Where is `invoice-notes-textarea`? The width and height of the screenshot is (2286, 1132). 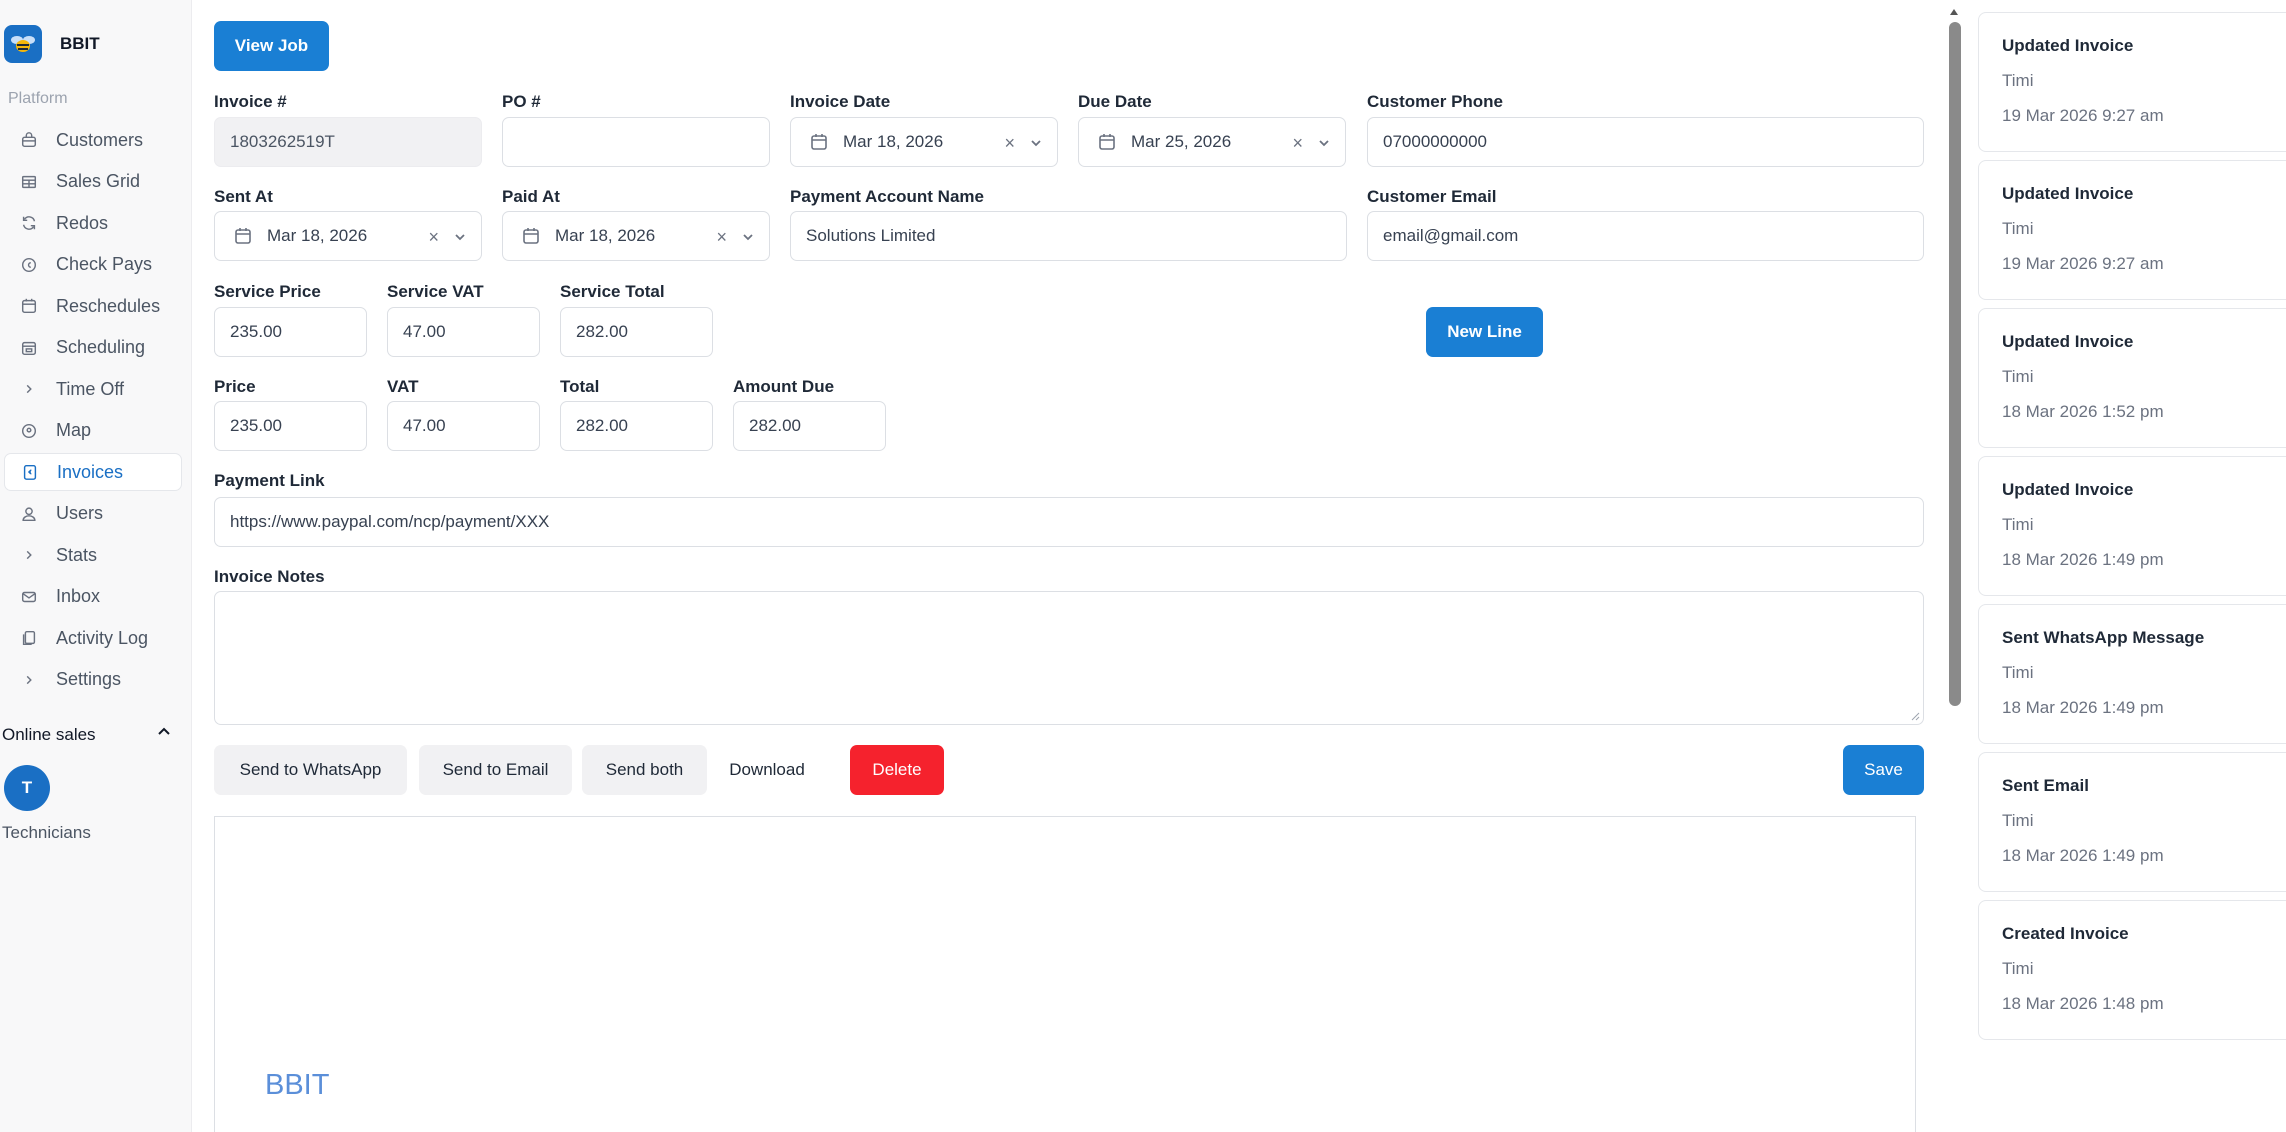
invoice-notes-textarea is located at coordinates (1069, 658).